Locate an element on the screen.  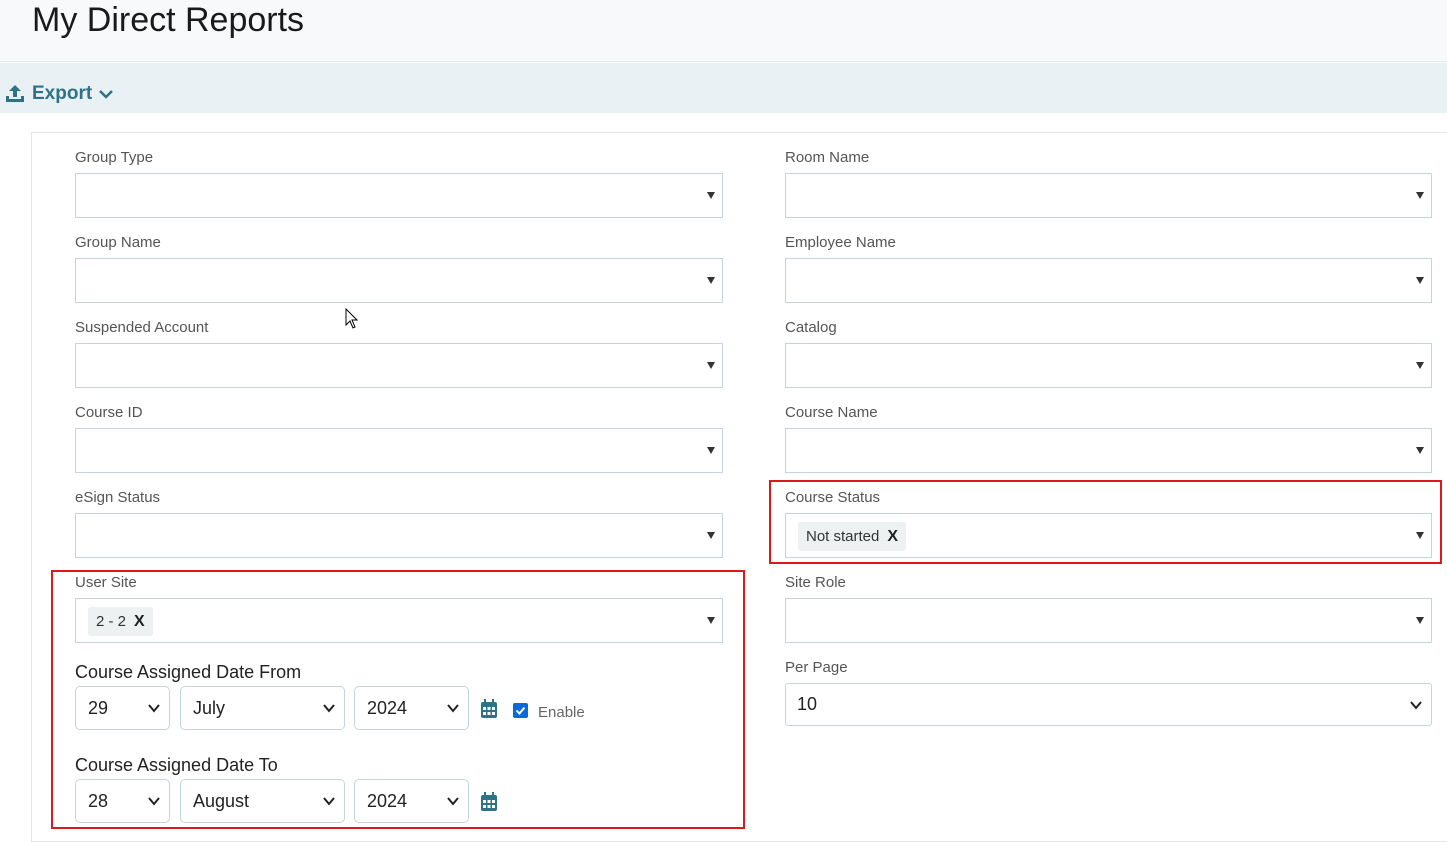
date-to-year-select: 2024 is located at coordinates (411, 801).